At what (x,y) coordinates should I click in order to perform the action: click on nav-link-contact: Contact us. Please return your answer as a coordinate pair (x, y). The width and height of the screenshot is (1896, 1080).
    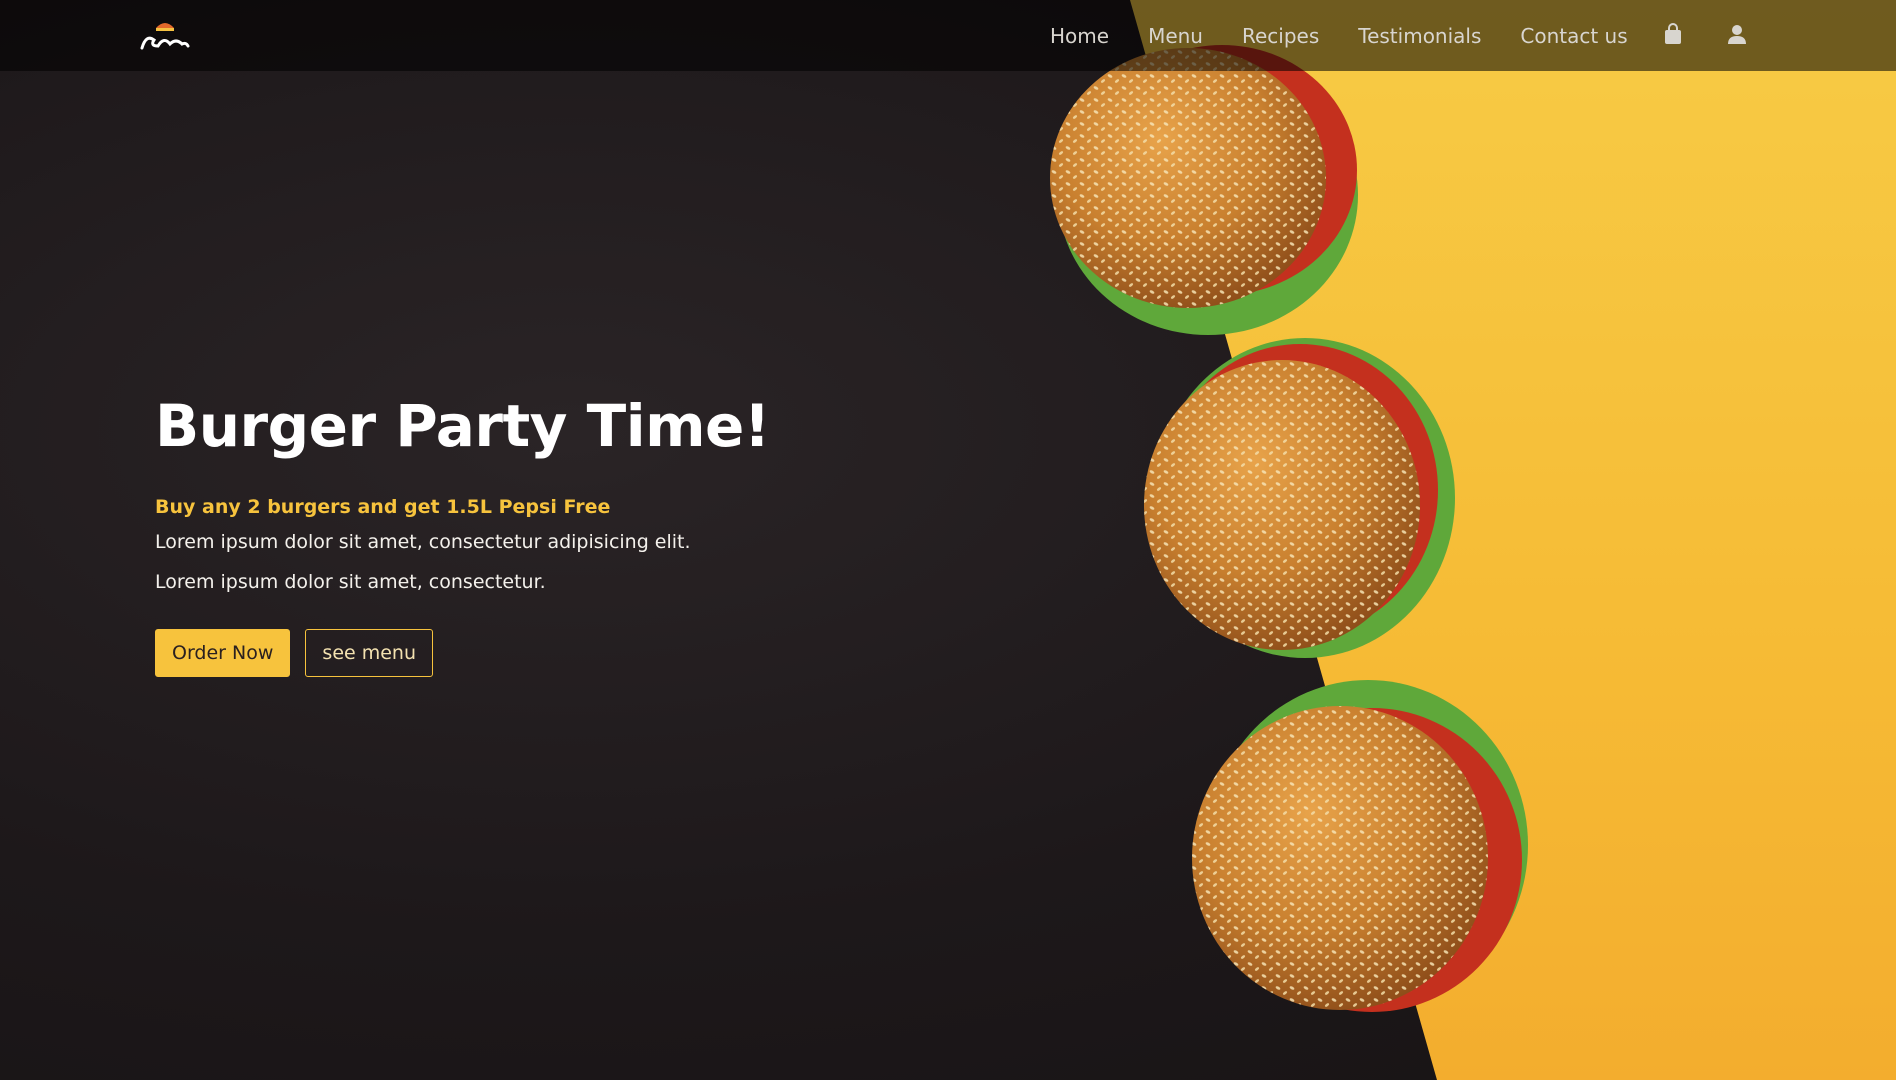
    Looking at the image, I should click on (1573, 36).